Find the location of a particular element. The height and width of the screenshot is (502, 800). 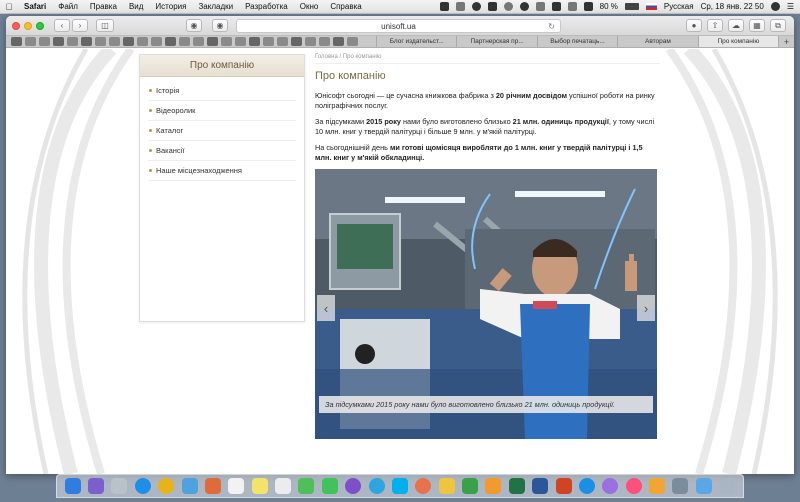

grid-icon: ▦ is located at coordinates (757, 25).